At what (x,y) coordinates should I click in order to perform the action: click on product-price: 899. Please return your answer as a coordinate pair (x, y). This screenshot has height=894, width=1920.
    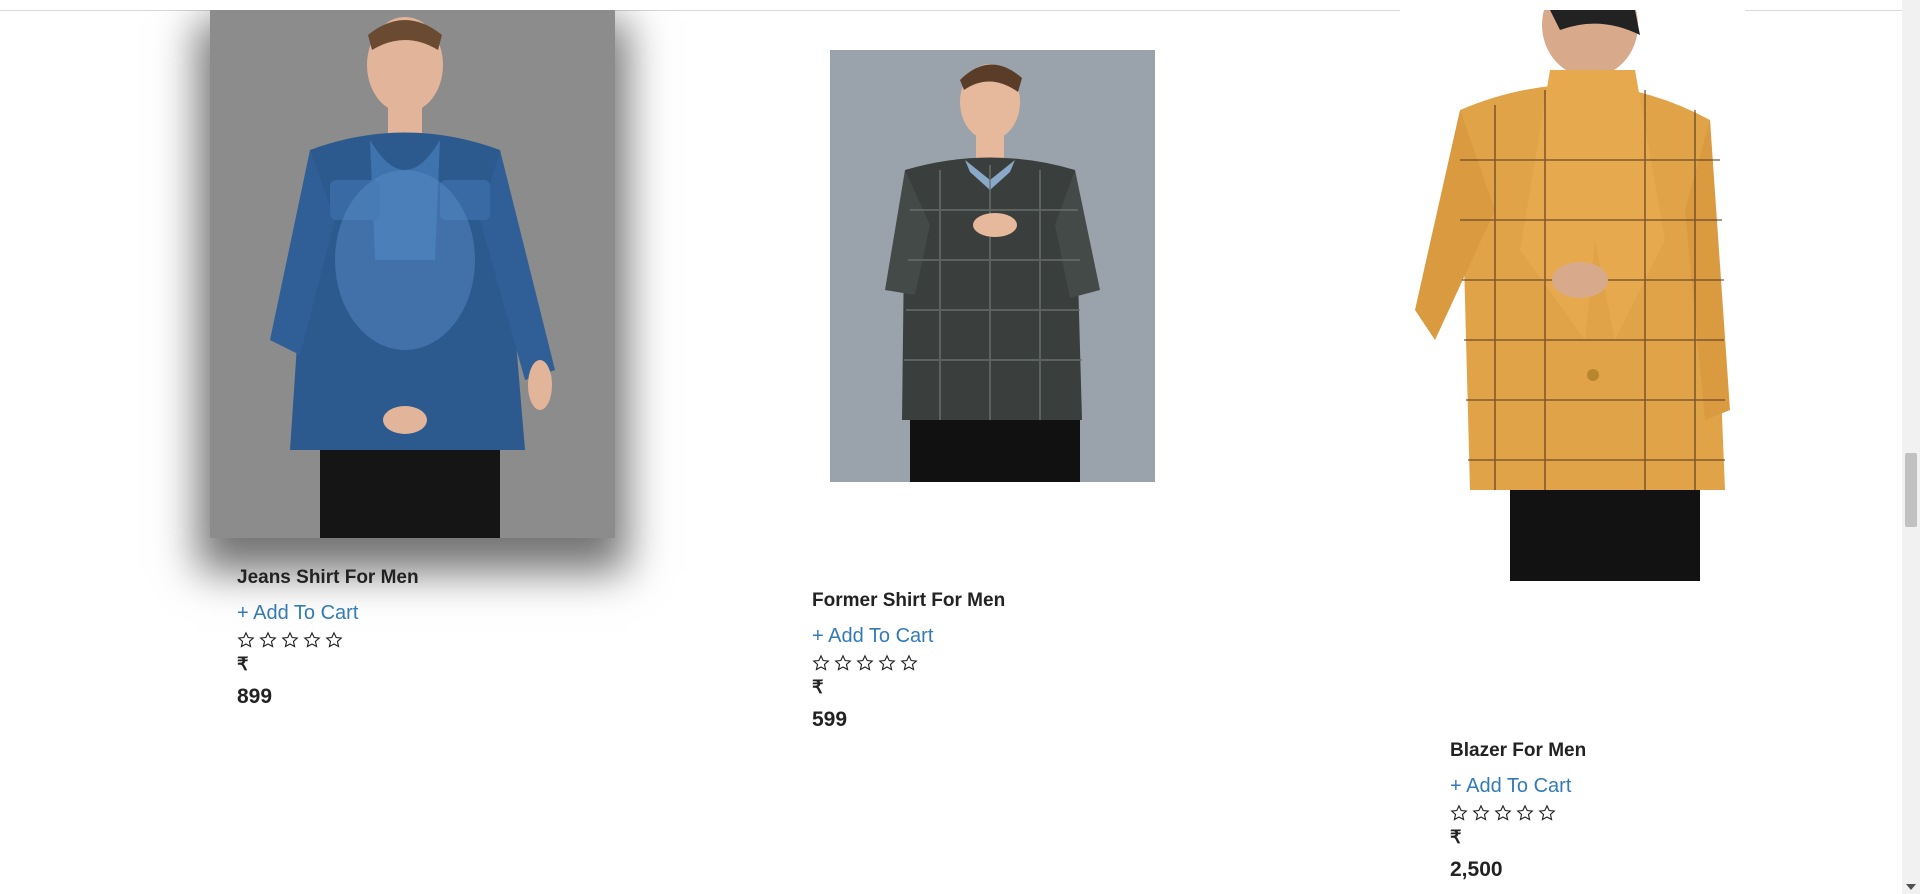
    Looking at the image, I should click on (255, 696).